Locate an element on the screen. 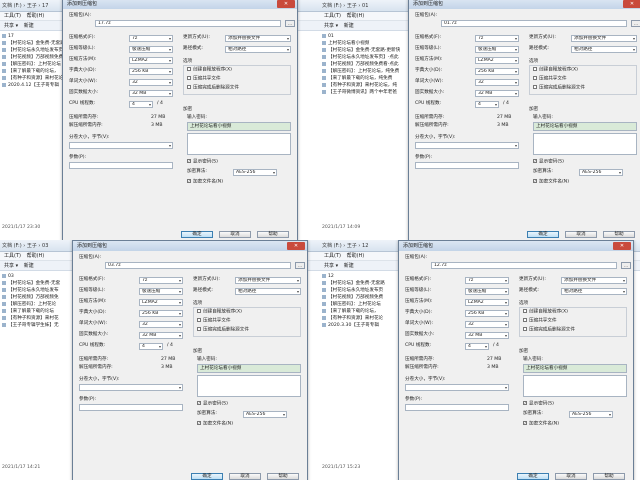 The image size is (640, 480). file-list-item: 【村花视频】万部视频免 is located at coordinates (40, 297).